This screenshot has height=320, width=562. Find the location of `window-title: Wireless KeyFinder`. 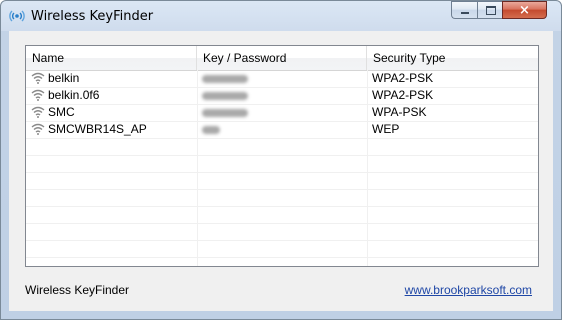

window-title: Wireless KeyFinder is located at coordinates (92, 16).